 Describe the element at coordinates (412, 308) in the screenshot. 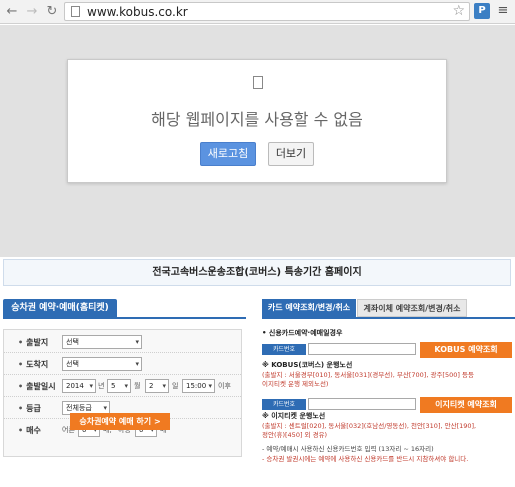

I see `tab-transfer-reservation: 계좌이체 예약조회/변경/취소` at that location.